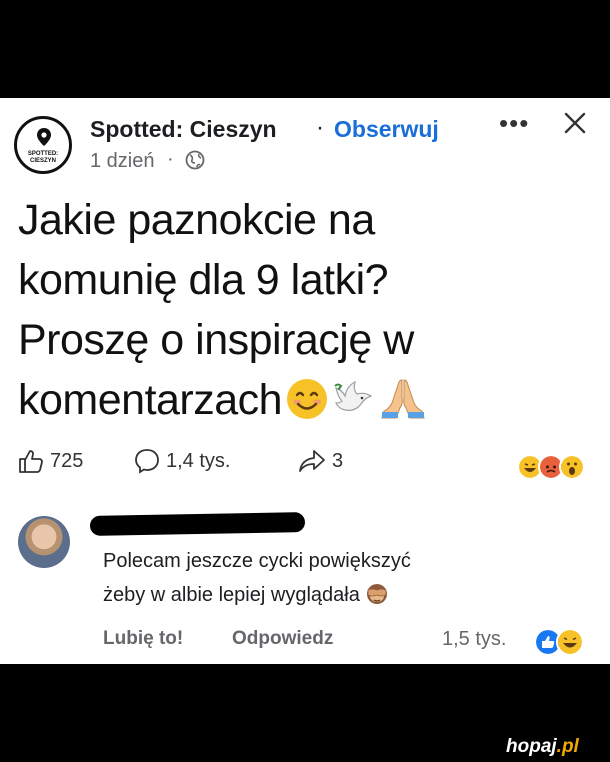 The width and height of the screenshot is (610, 762). What do you see at coordinates (257, 561) in the screenshot?
I see `comment-line: Polecam jeszcze cycki powiększyć` at bounding box center [257, 561].